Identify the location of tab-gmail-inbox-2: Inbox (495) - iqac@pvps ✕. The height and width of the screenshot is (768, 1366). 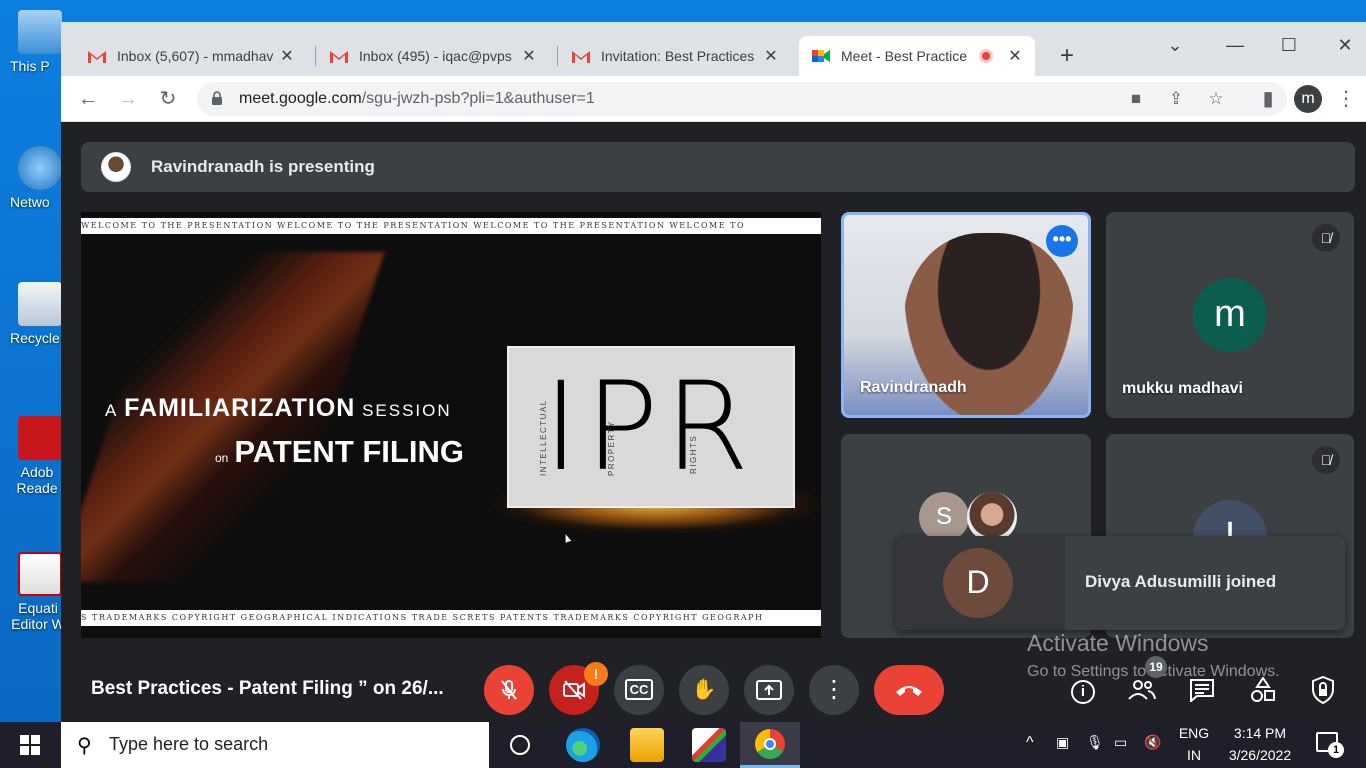
(433, 56).